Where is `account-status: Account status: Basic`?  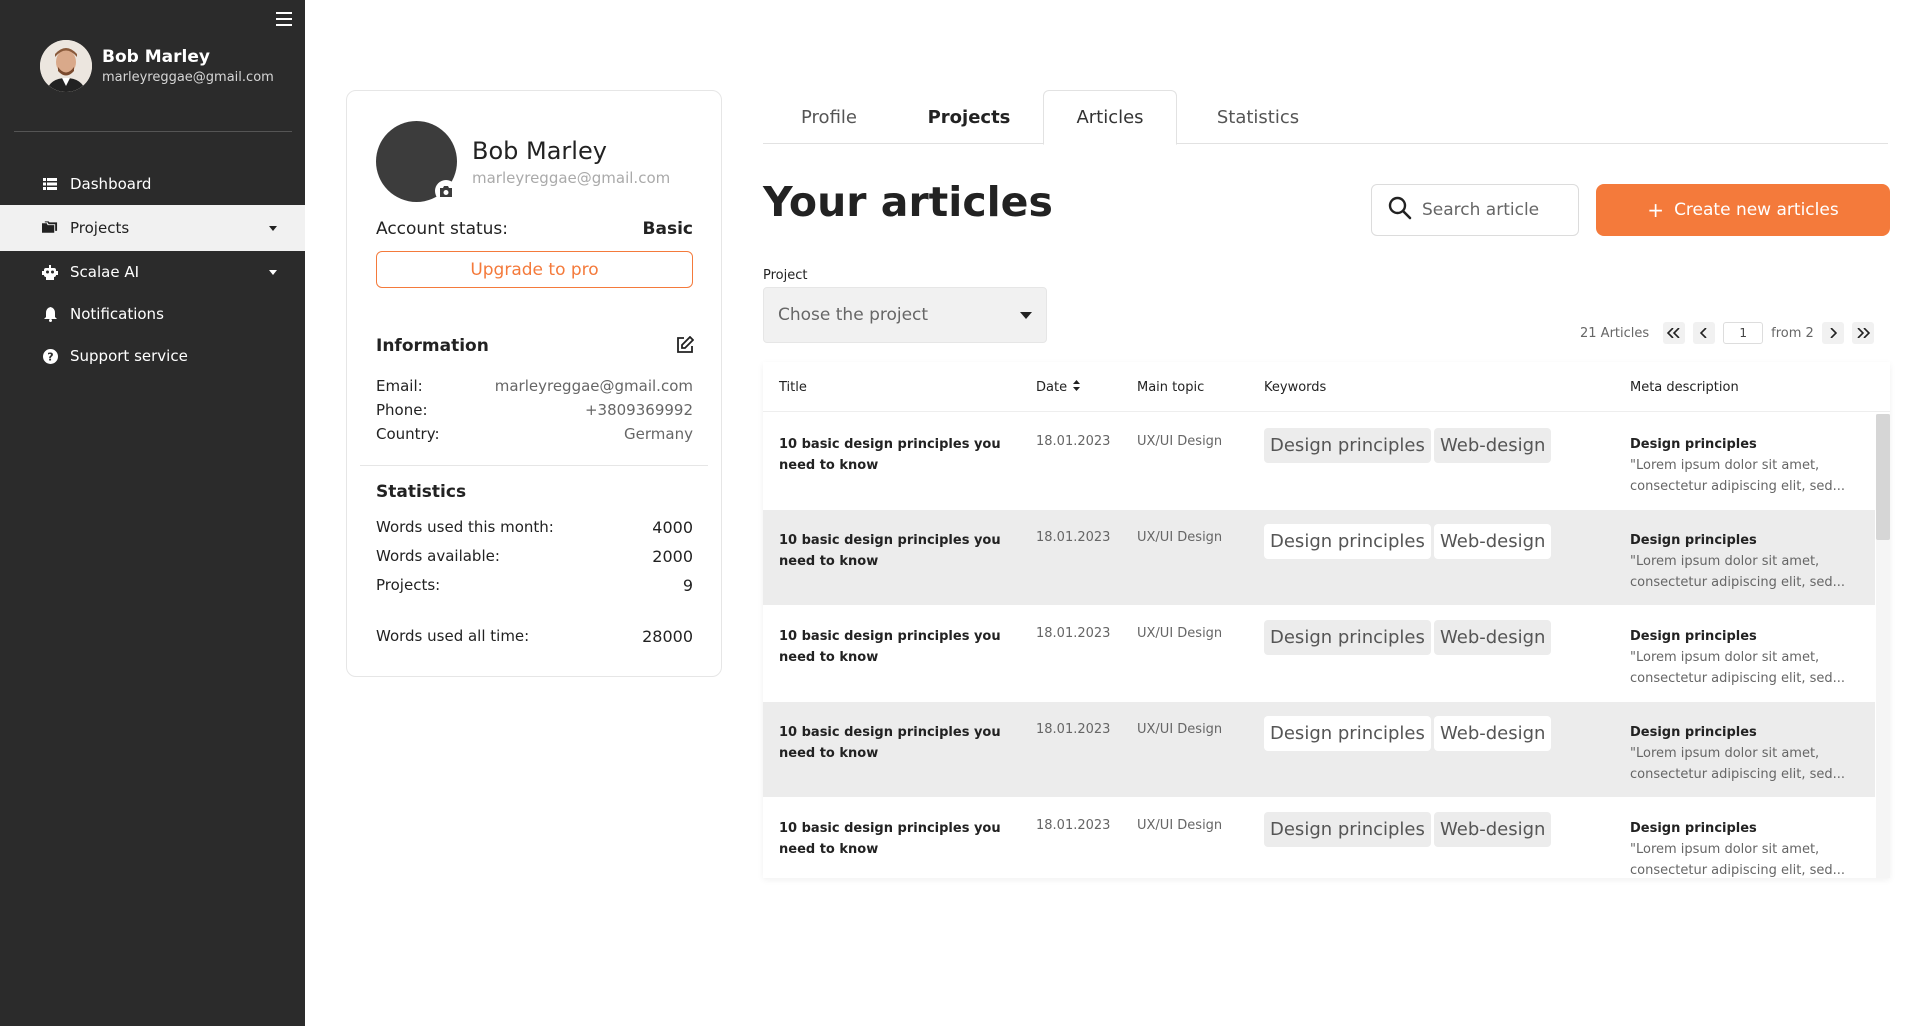
account-status: Account status: Basic is located at coordinates (534, 229).